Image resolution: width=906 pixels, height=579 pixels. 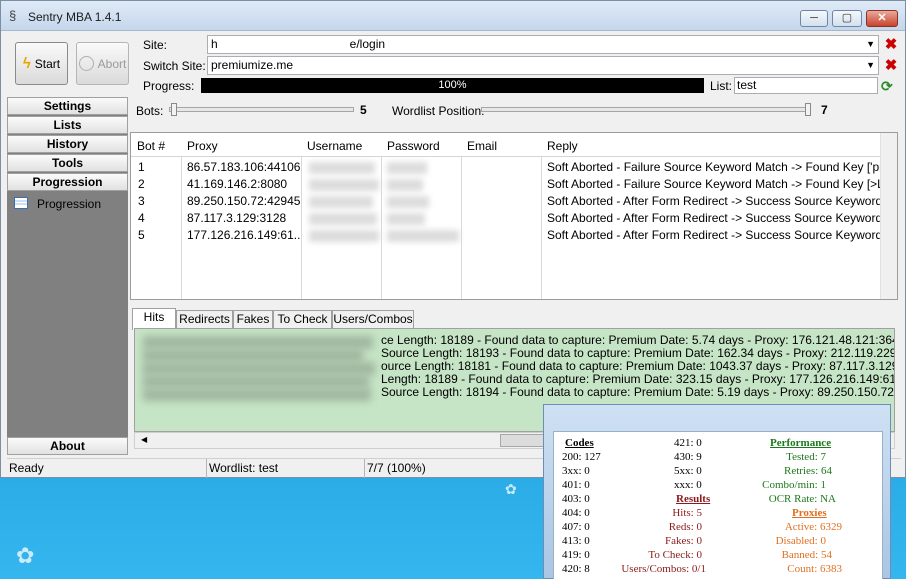 I want to click on wordlist-position-value: 7, so click(x=824, y=110).